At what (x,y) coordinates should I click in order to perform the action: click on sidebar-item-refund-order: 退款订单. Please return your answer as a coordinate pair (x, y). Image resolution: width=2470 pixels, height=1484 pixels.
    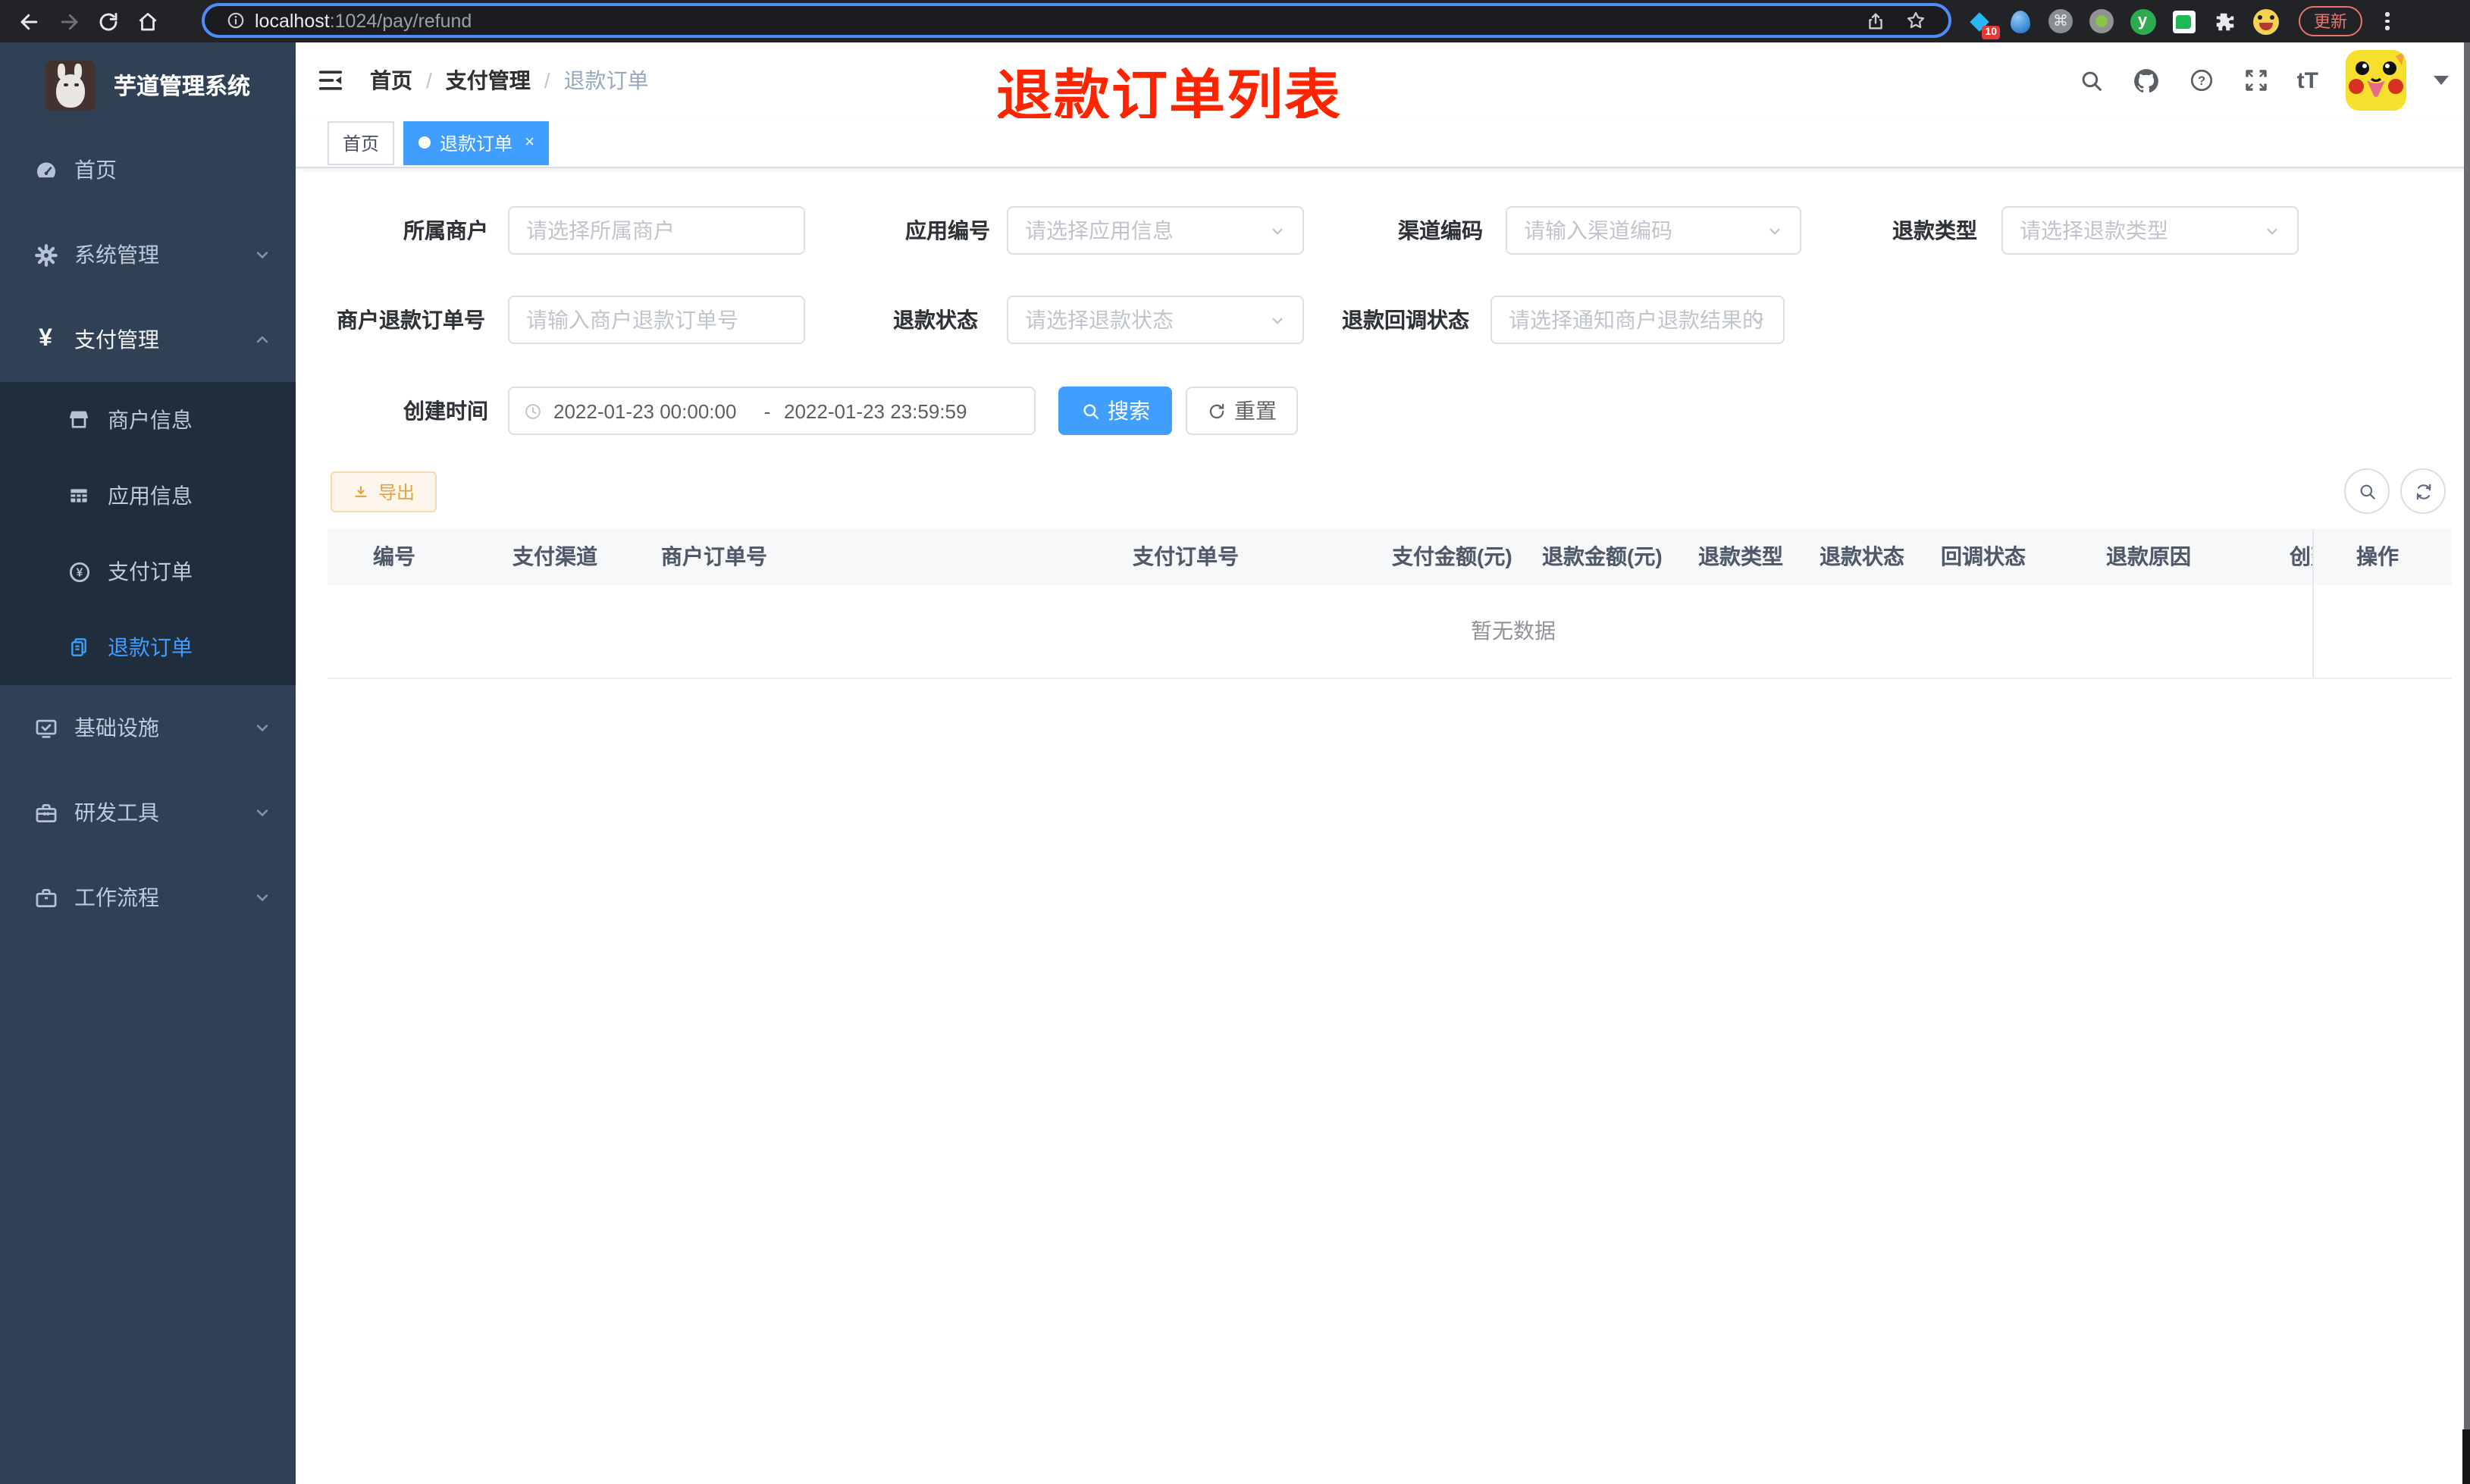
    Looking at the image, I should click on (148, 647).